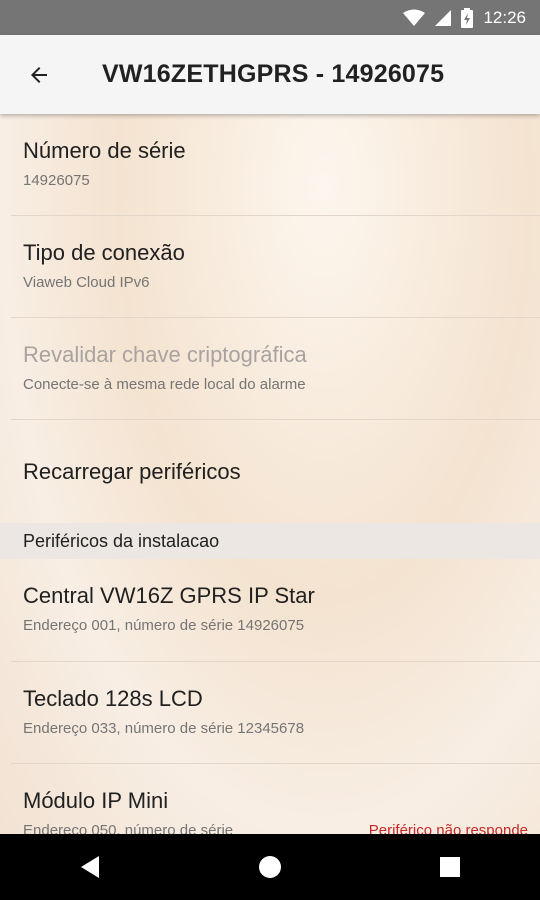  I want to click on setting-reload-peripherals: Recarregar periféricos, so click(275, 471).